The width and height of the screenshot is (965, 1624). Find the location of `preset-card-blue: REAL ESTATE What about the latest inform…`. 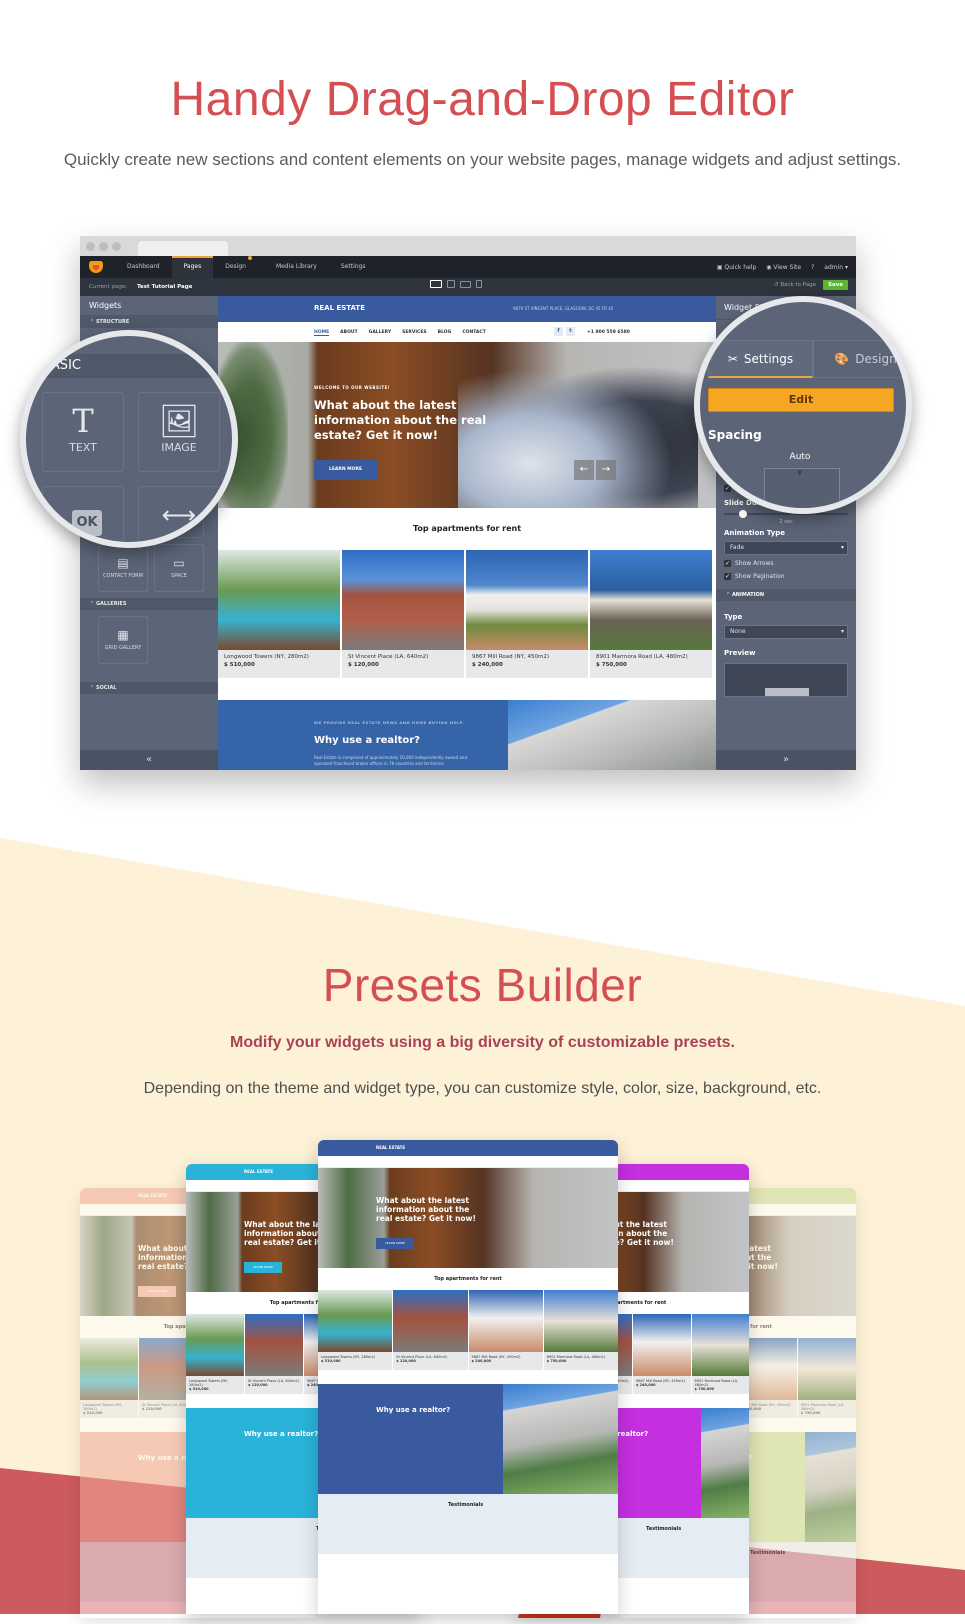

preset-card-blue: REAL ESTATE What about the latest inform… is located at coordinates (468, 1377).